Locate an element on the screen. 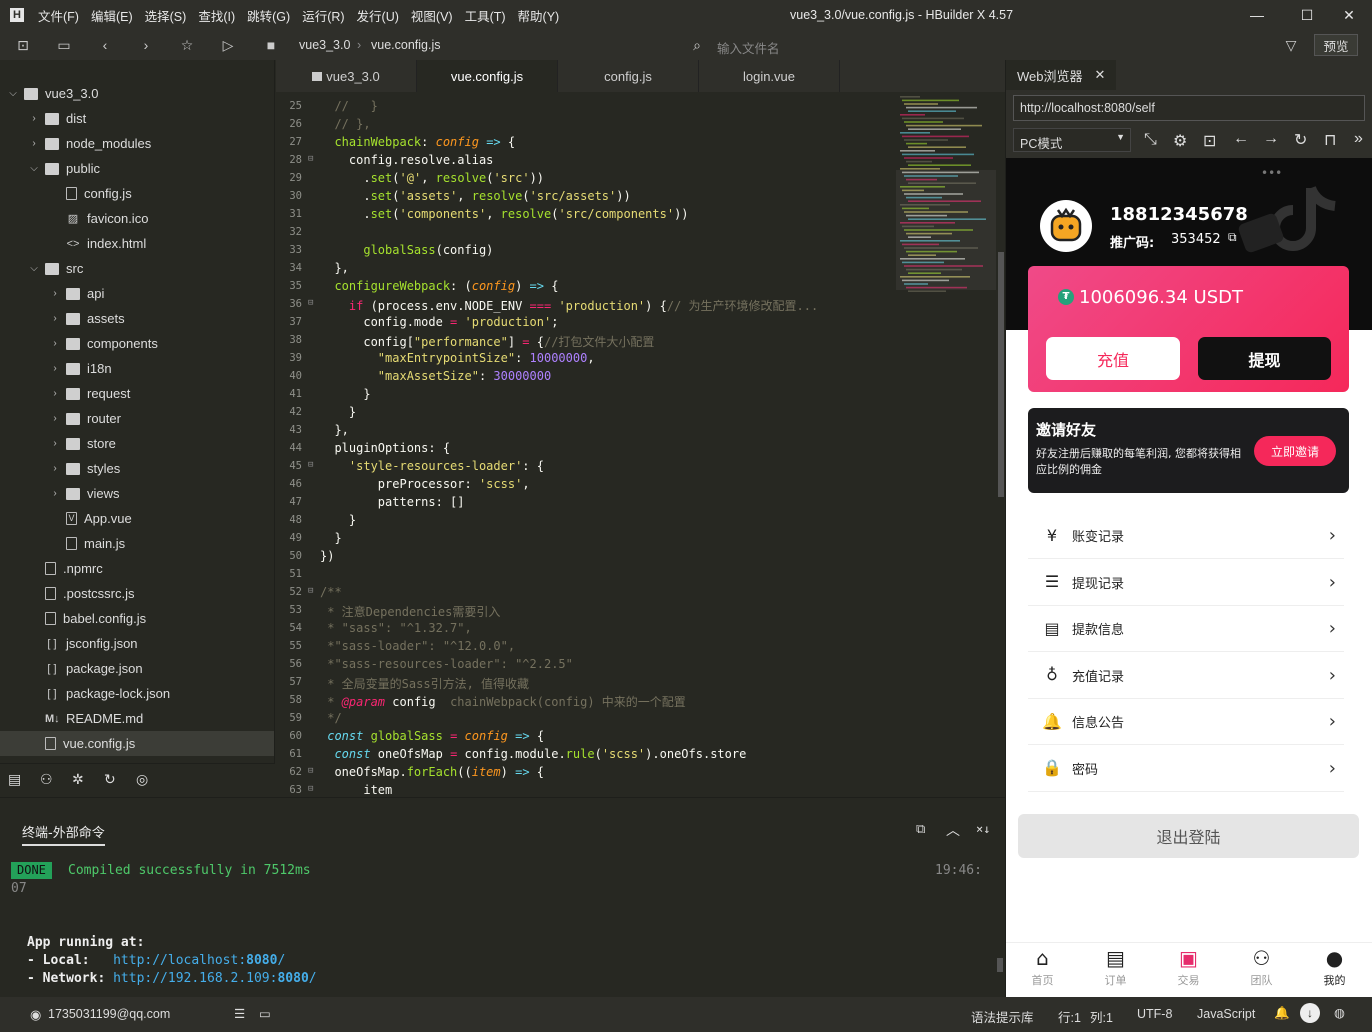  tree-item: .npmrc is located at coordinates (137, 568).